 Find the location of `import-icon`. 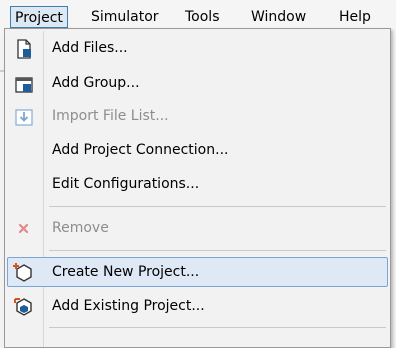

import-icon is located at coordinates (24, 117).